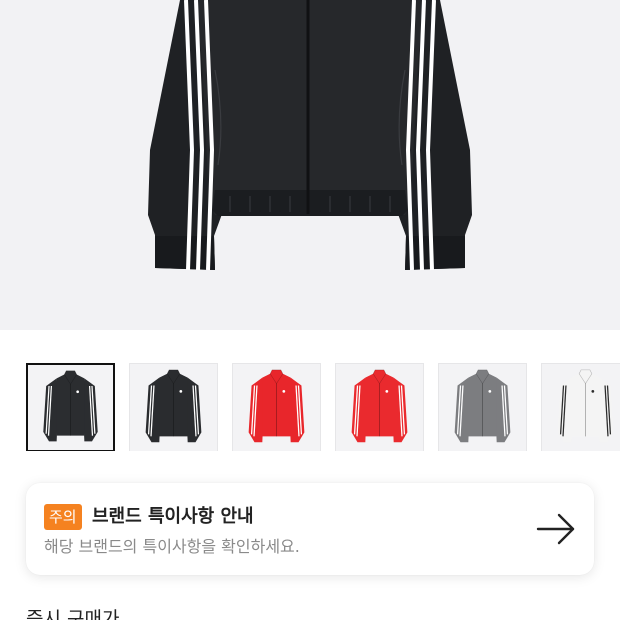  What do you see at coordinates (63, 517) in the screenshot?
I see `caution-badge: 주의` at bounding box center [63, 517].